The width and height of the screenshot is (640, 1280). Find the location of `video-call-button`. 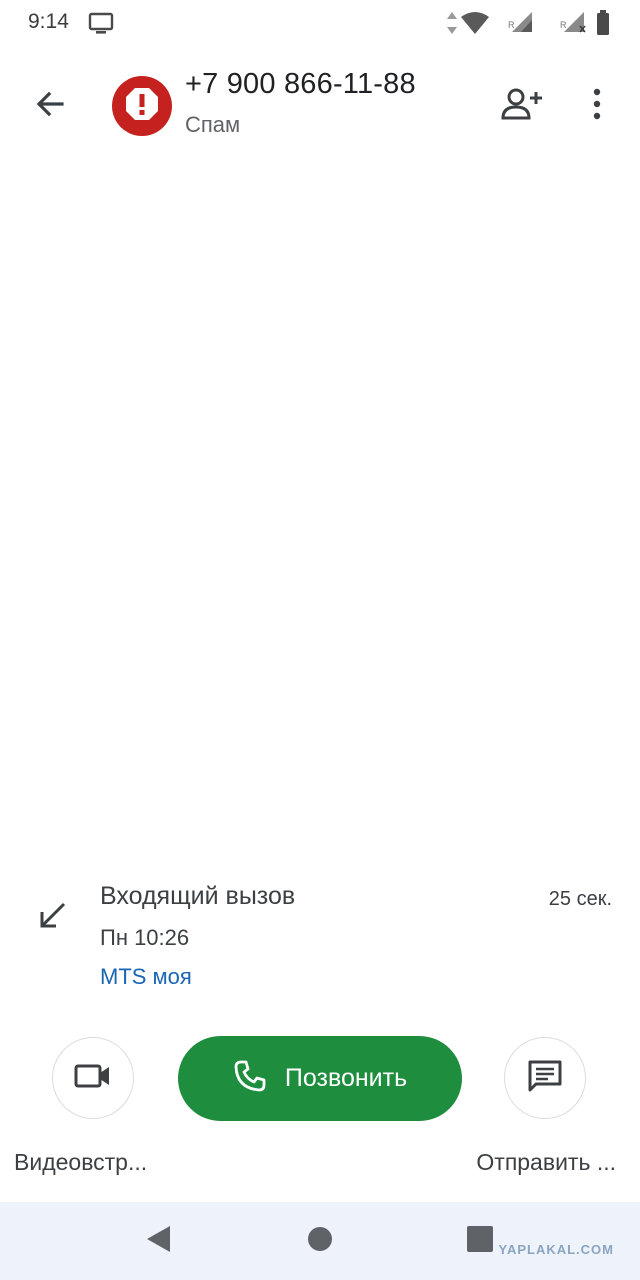

video-call-button is located at coordinates (93, 1078).